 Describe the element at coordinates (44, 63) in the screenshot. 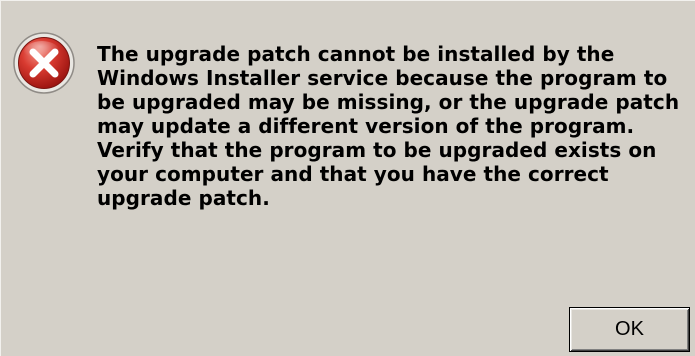

I see `error-icon` at that location.